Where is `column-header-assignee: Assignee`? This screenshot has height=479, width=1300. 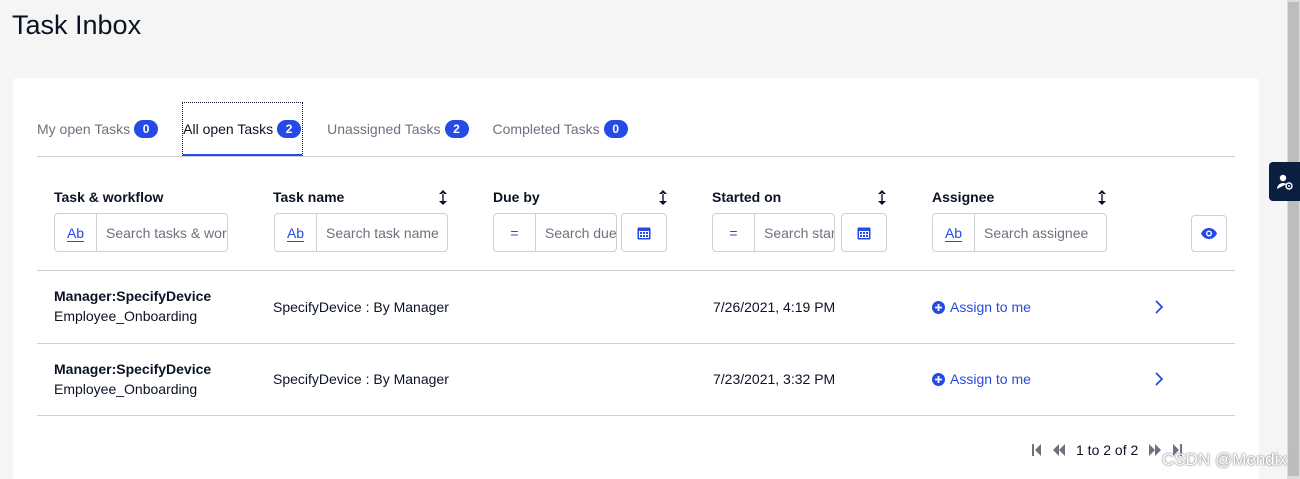 column-header-assignee: Assignee is located at coordinates (963, 197).